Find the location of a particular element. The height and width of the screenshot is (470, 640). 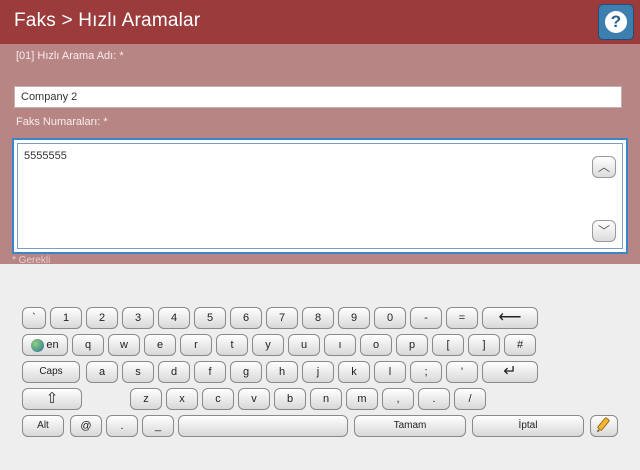

key-3: 3 is located at coordinates (138, 318).